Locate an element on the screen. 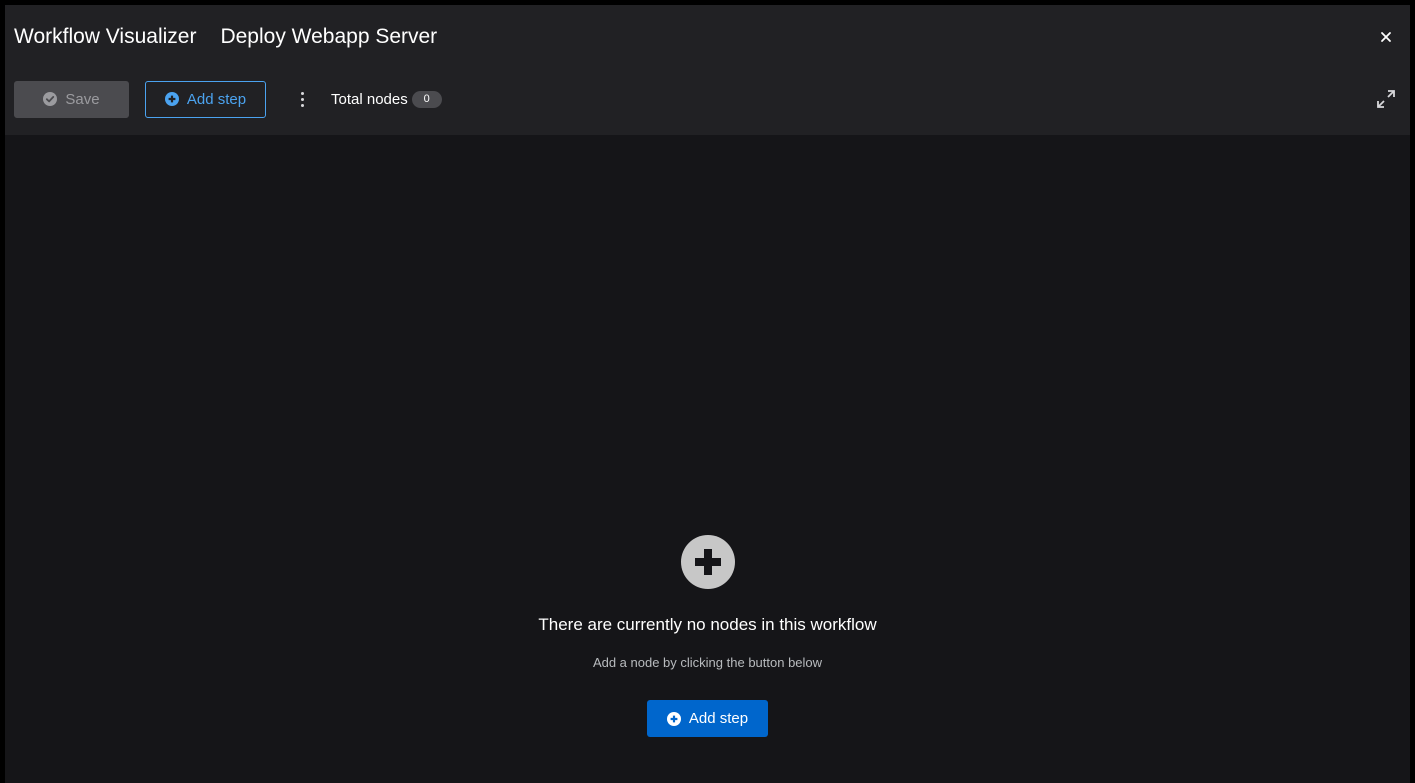 The height and width of the screenshot is (783, 1415). check-circle-icon is located at coordinates (50, 99).